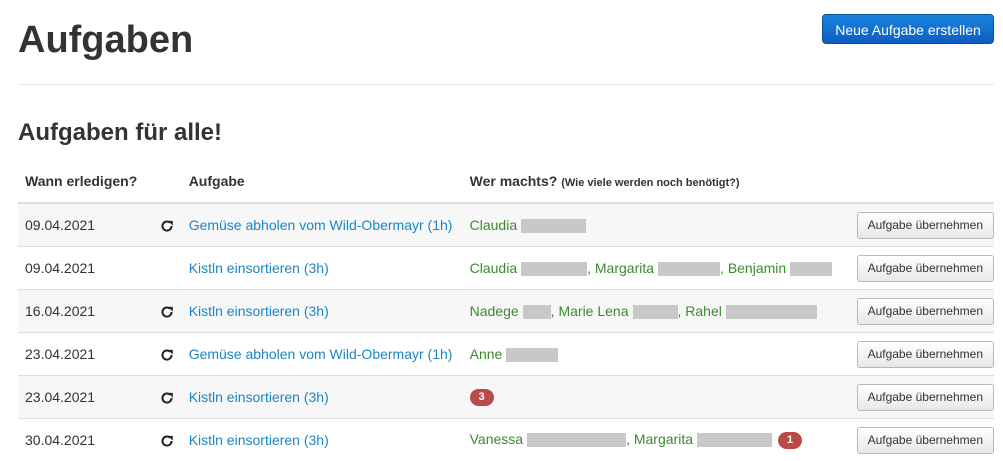 The width and height of the screenshot is (1003, 461). Describe the element at coordinates (81, 311) in the screenshot. I see `task-date: 16.04.2021` at that location.